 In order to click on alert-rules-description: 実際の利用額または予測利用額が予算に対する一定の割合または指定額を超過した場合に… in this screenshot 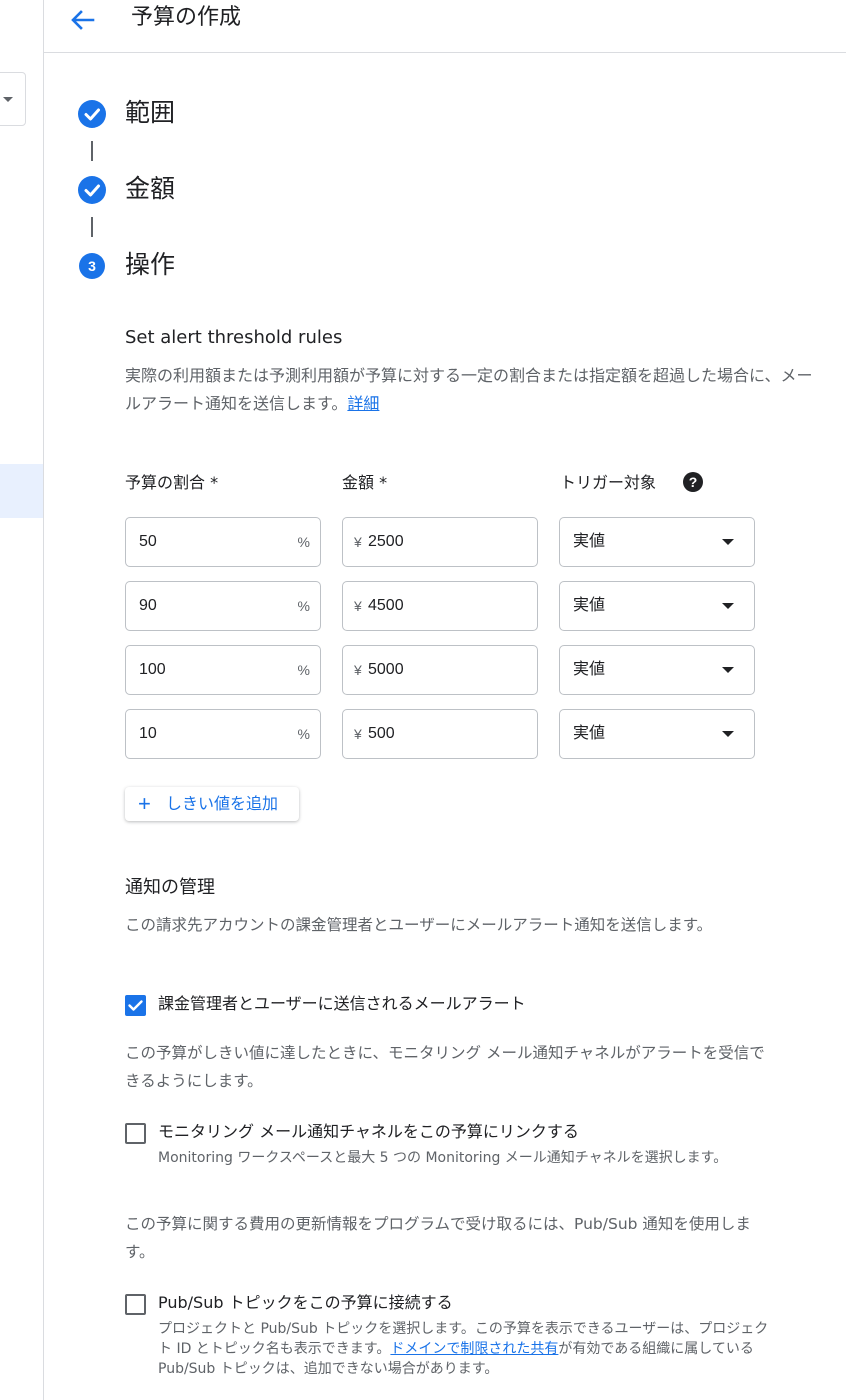, I will do `click(469, 389)`.